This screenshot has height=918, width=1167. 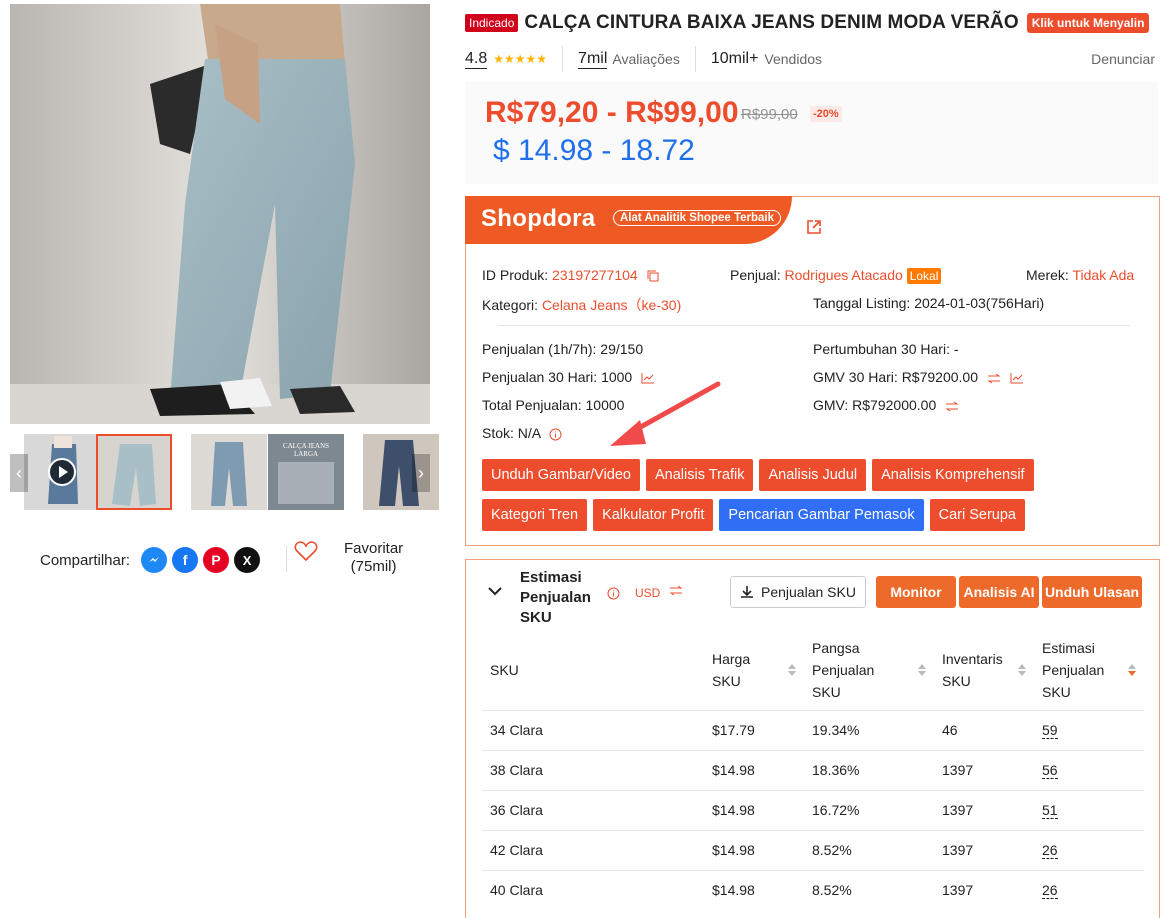 I want to click on shopdora-tagline: Alat Analitik Shopee Terbaik, so click(x=697, y=218).